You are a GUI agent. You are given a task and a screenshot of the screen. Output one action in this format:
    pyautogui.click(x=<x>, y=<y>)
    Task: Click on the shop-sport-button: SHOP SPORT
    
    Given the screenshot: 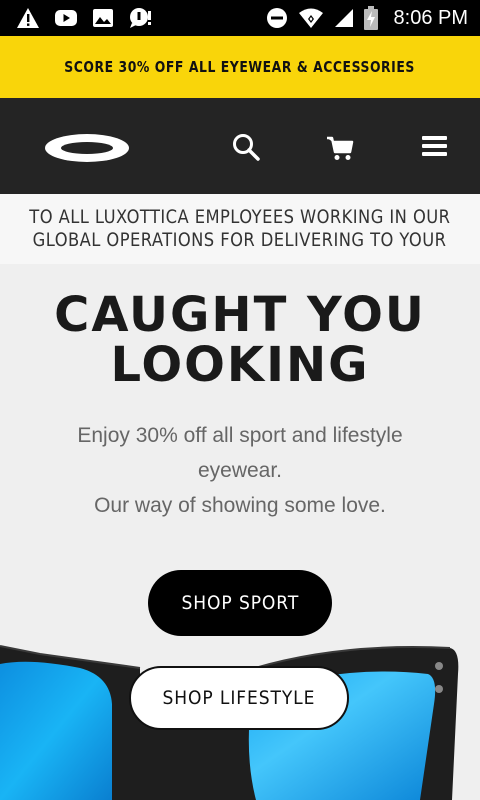 What is the action you would take?
    pyautogui.click(x=240, y=603)
    